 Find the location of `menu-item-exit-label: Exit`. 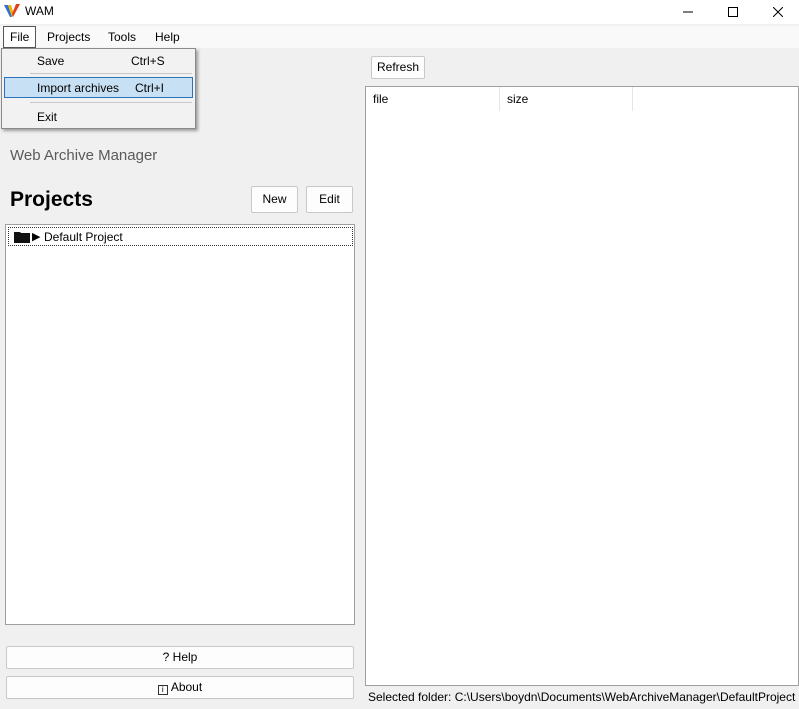

menu-item-exit-label: Exit is located at coordinates (47, 117).